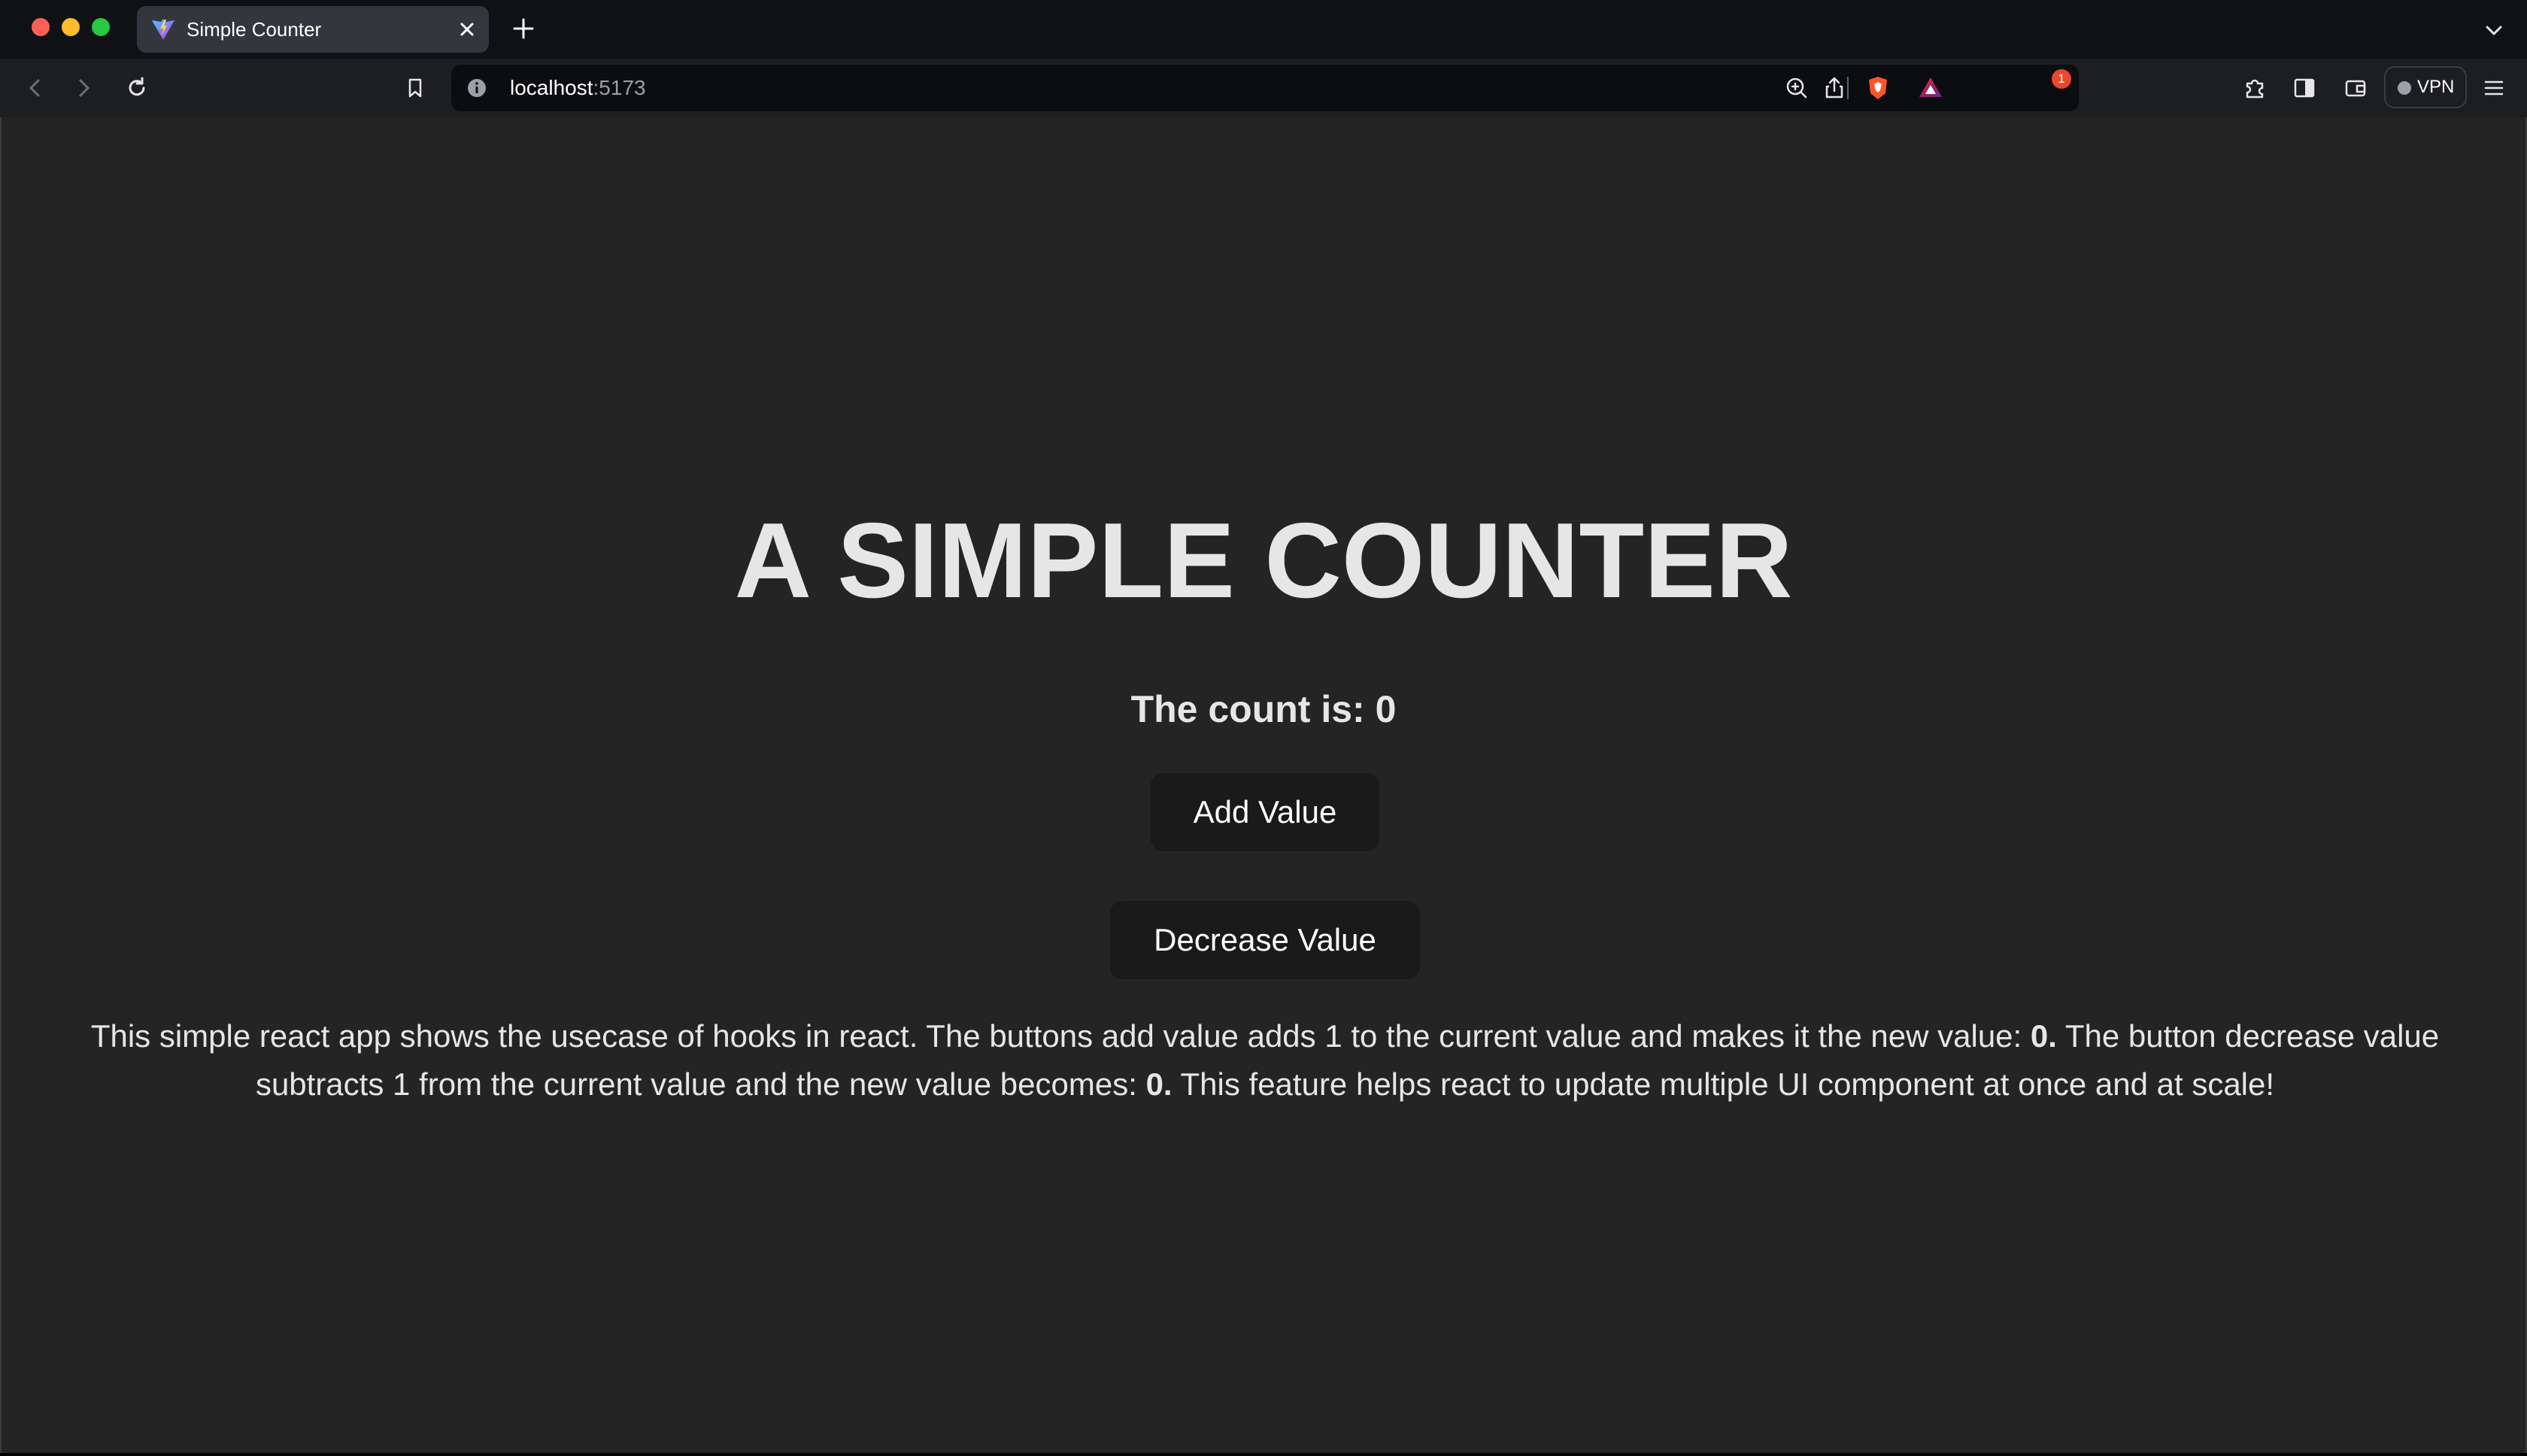 The image size is (2527, 1456). I want to click on browser-tab: Simple Counter, so click(313, 29).